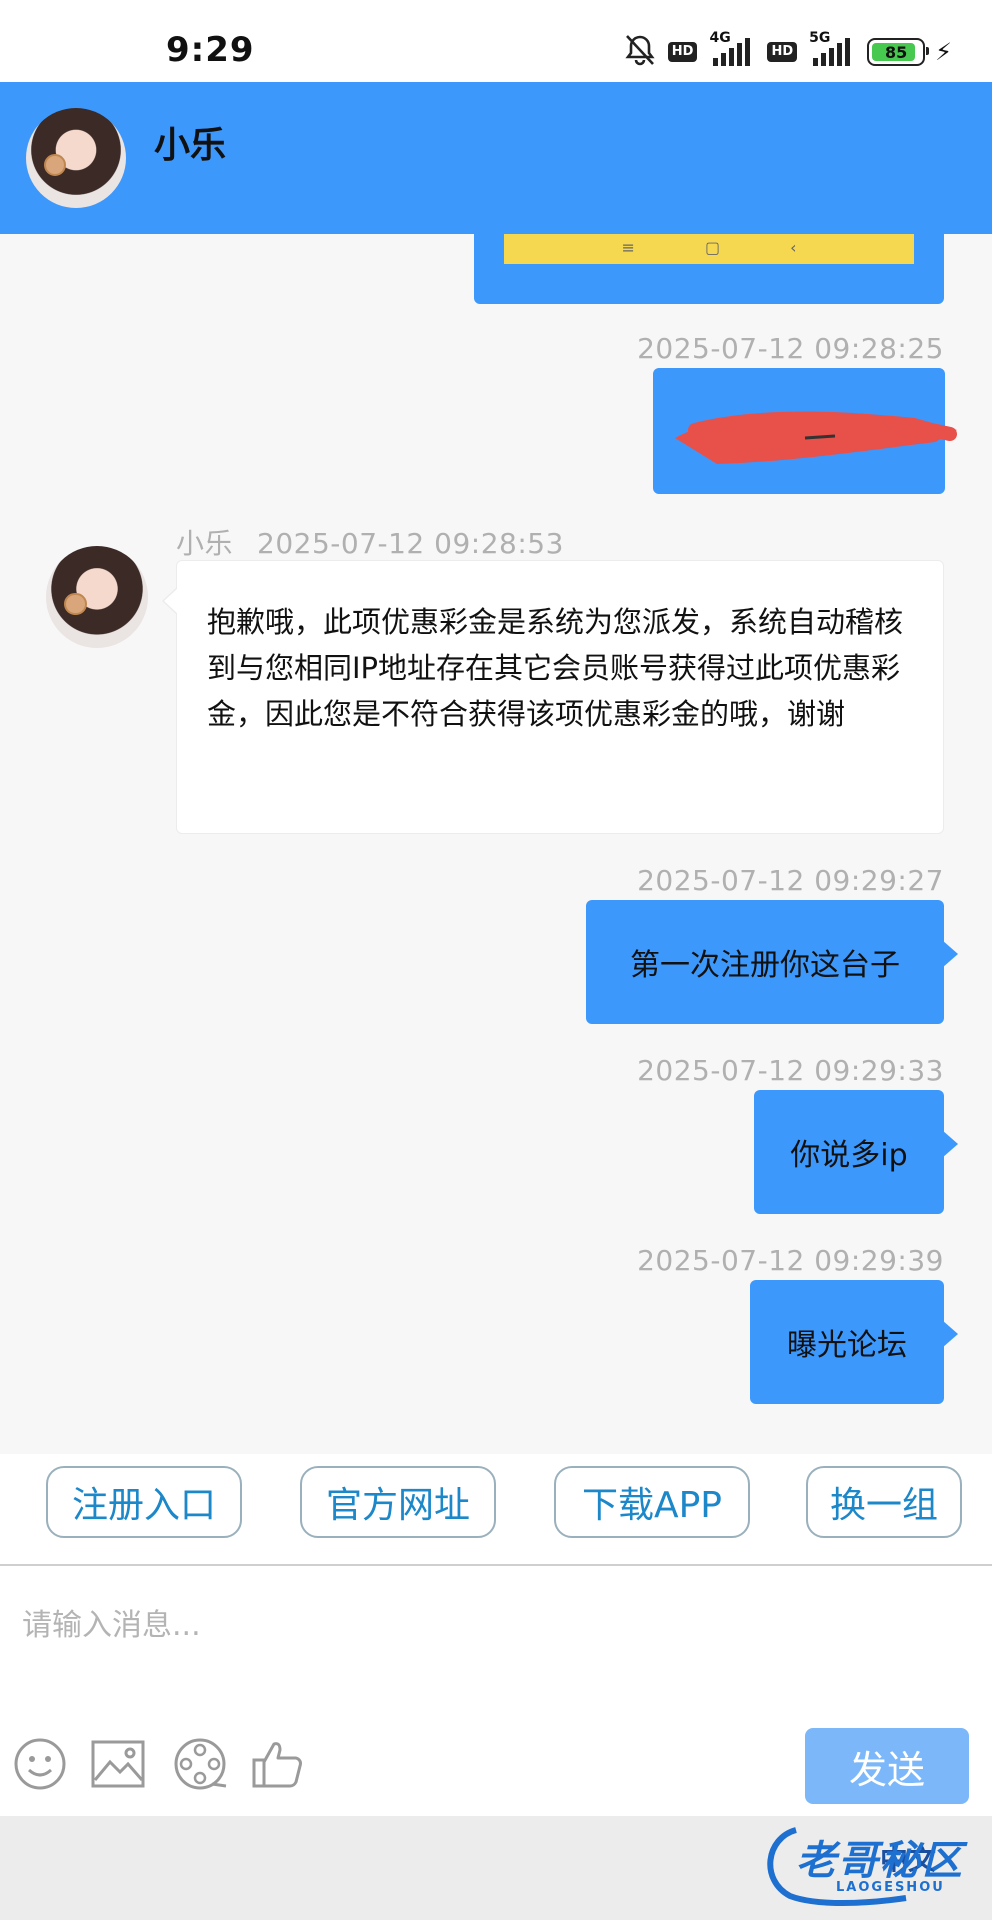 This screenshot has height=1920, width=992. What do you see at coordinates (732, 50) in the screenshot?
I see `signal-icon: 4G` at bounding box center [732, 50].